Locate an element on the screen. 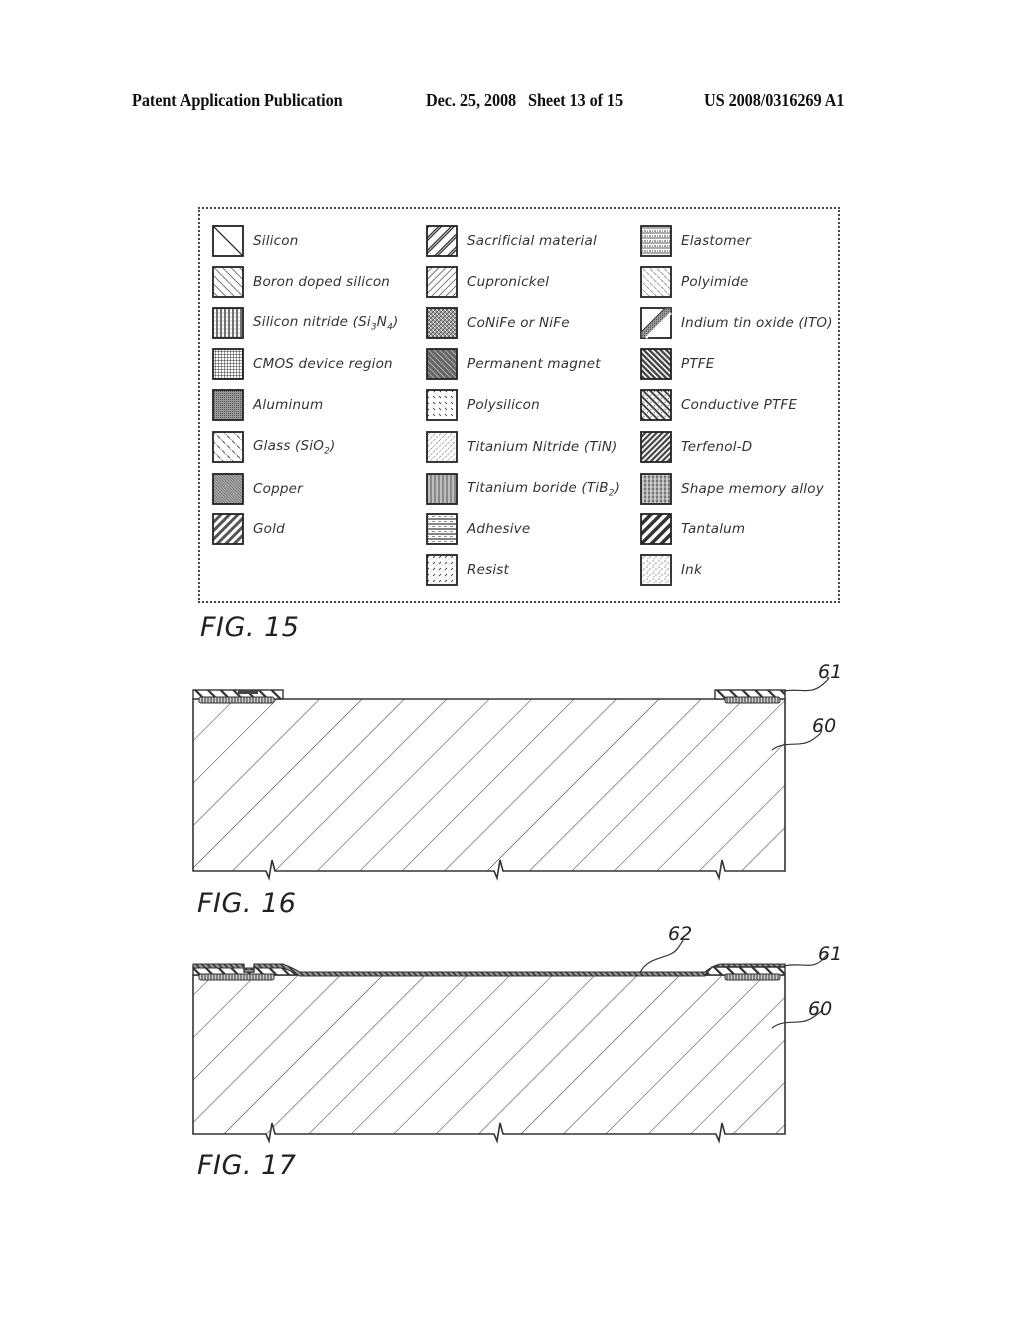  fig-17-label: FIG. 17 is located at coordinates (247, 1165).